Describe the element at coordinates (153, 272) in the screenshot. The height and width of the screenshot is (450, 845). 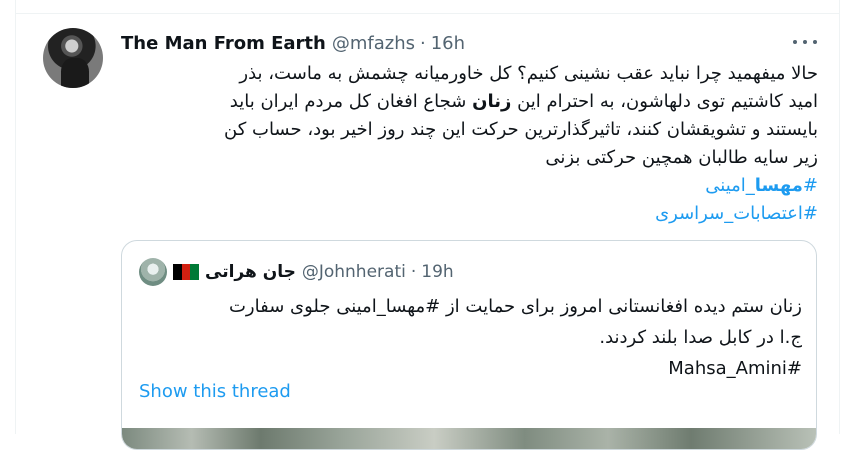
I see `quoted-author-avatar` at that location.